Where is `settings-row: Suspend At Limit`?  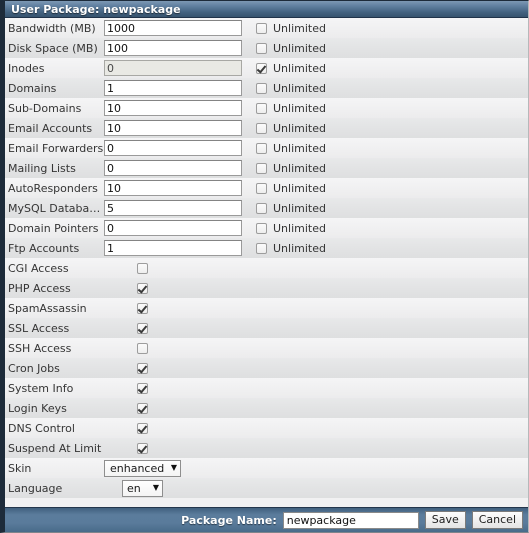
settings-row: Suspend At Limit is located at coordinates (266, 448).